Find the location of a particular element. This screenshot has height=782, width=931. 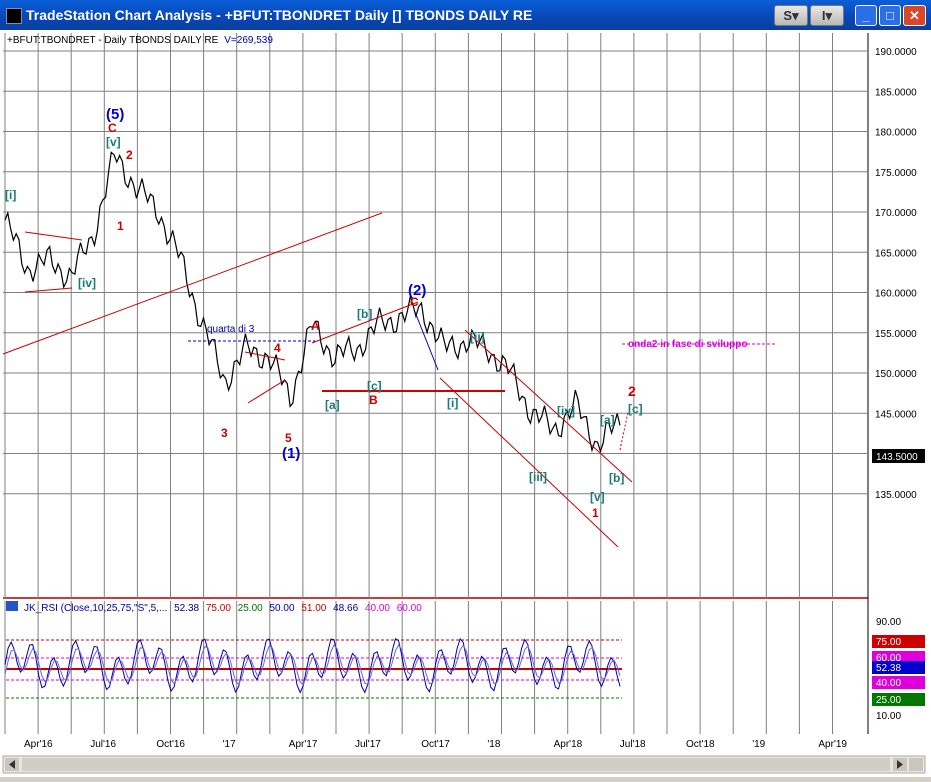

chart-symbol-text: +BFUT:TBONDRET - Daily TBONDS DAILY RE is located at coordinates (113, 40).